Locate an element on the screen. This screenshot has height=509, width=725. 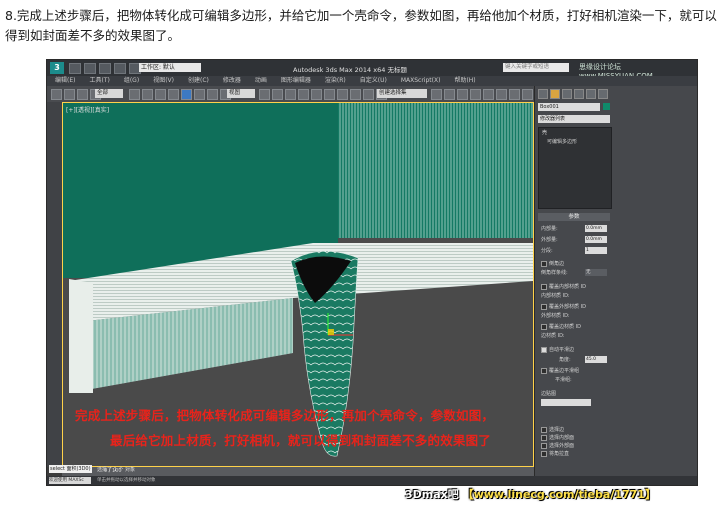
menu-item: 自定义(U) is located at coordinates (373, 81).